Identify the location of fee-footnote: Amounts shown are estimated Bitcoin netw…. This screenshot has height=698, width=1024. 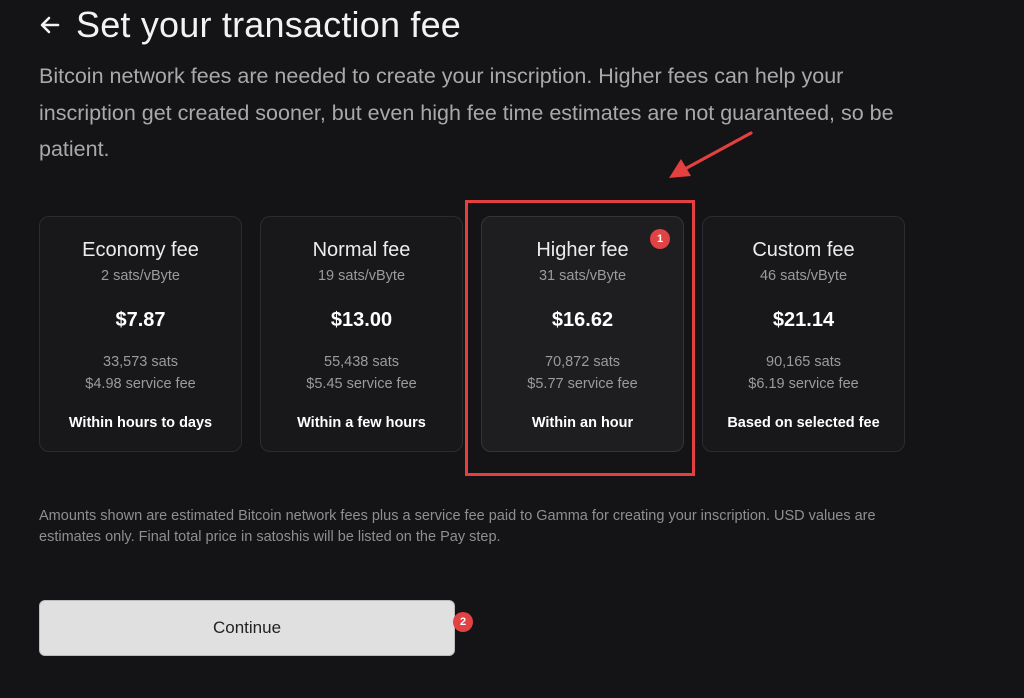
(457, 526).